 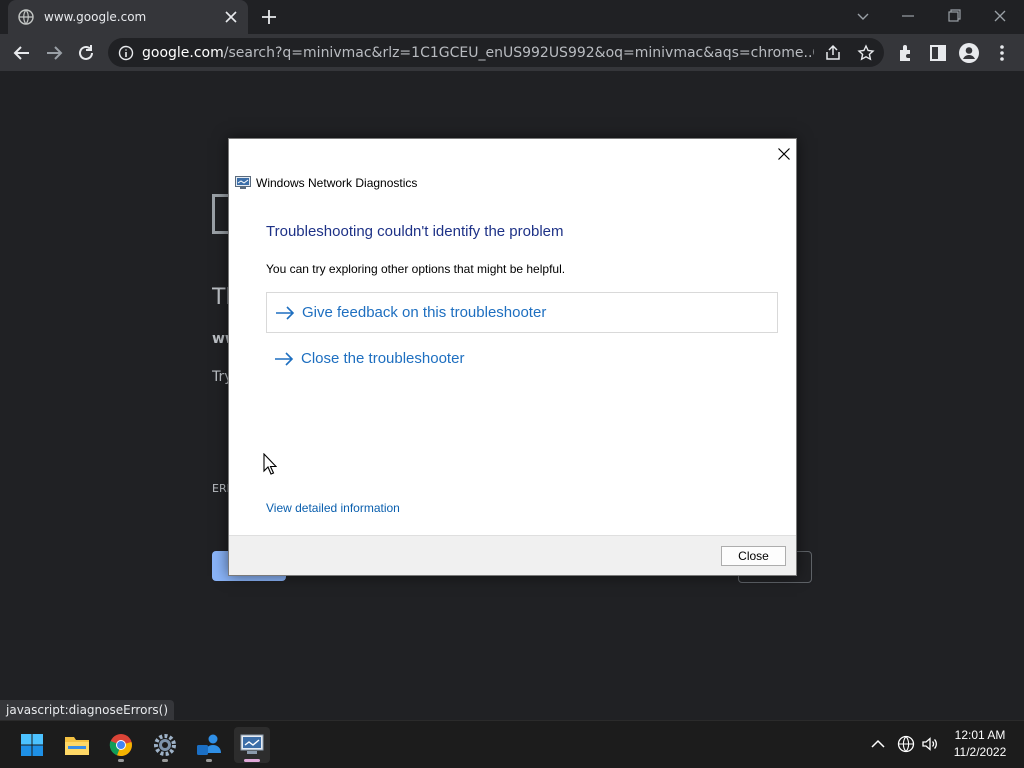 I want to click on start-button, so click(x=32, y=745).